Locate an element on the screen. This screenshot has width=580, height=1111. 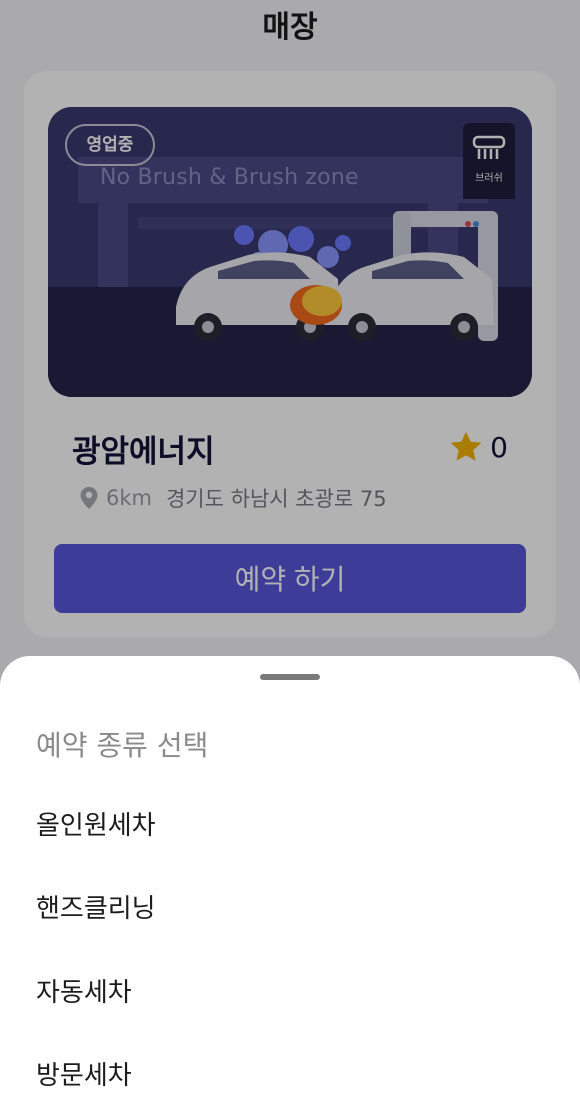
option-hands-cleaning: 핸즈클리닝 is located at coordinates (296, 909).